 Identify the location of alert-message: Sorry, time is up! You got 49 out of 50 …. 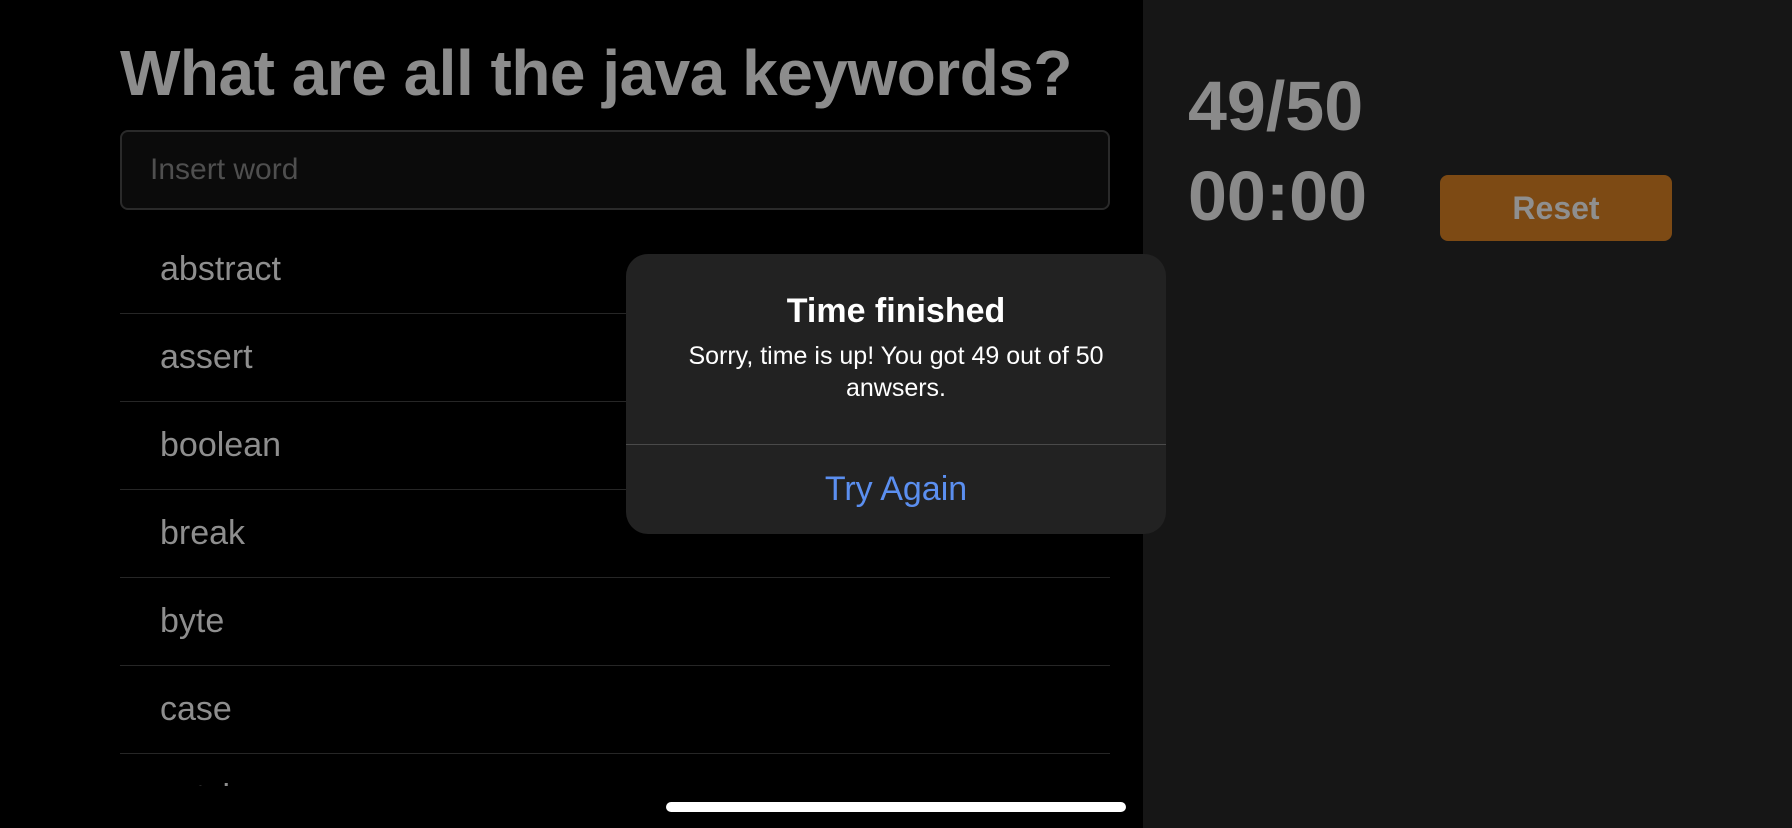
(896, 372).